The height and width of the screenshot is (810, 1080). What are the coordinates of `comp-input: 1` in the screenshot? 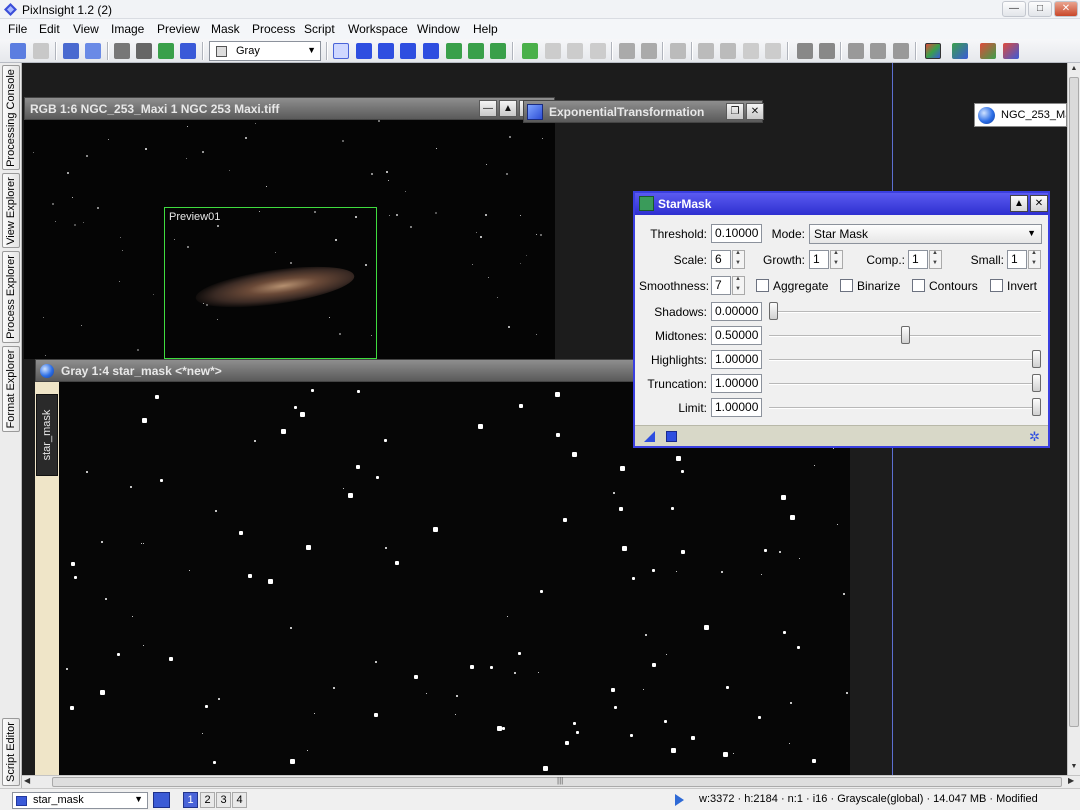 It's located at (918, 259).